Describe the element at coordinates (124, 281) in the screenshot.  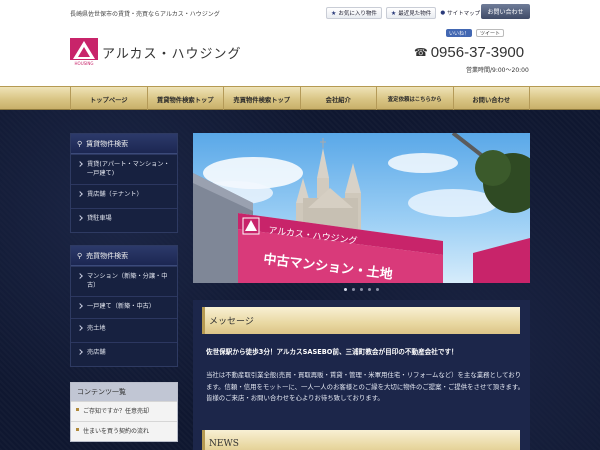
I see `sidebar-item-mansion: マンション（新築・分譲・中古）` at that location.